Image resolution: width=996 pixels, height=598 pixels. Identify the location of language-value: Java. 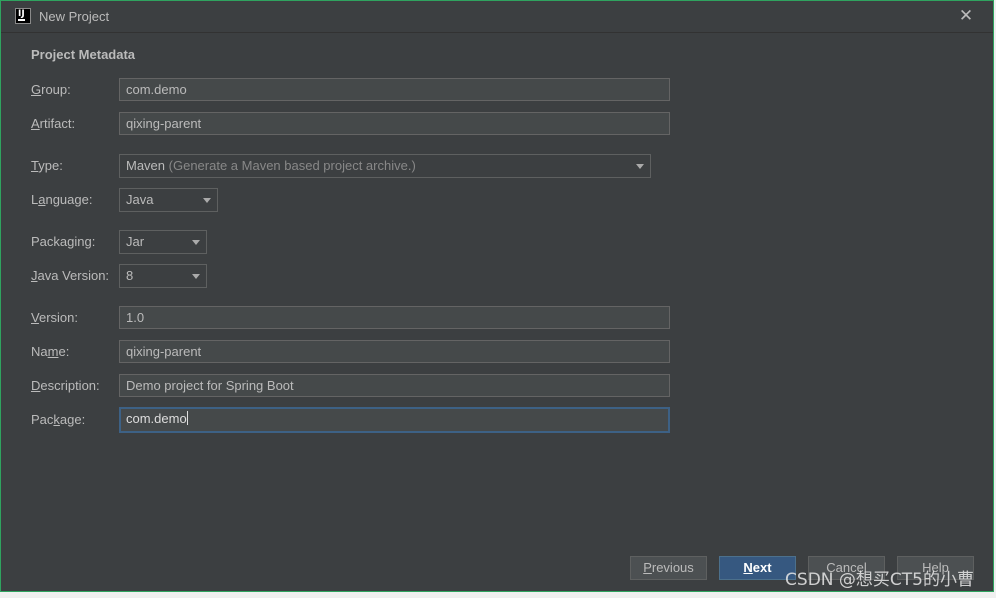
(140, 199).